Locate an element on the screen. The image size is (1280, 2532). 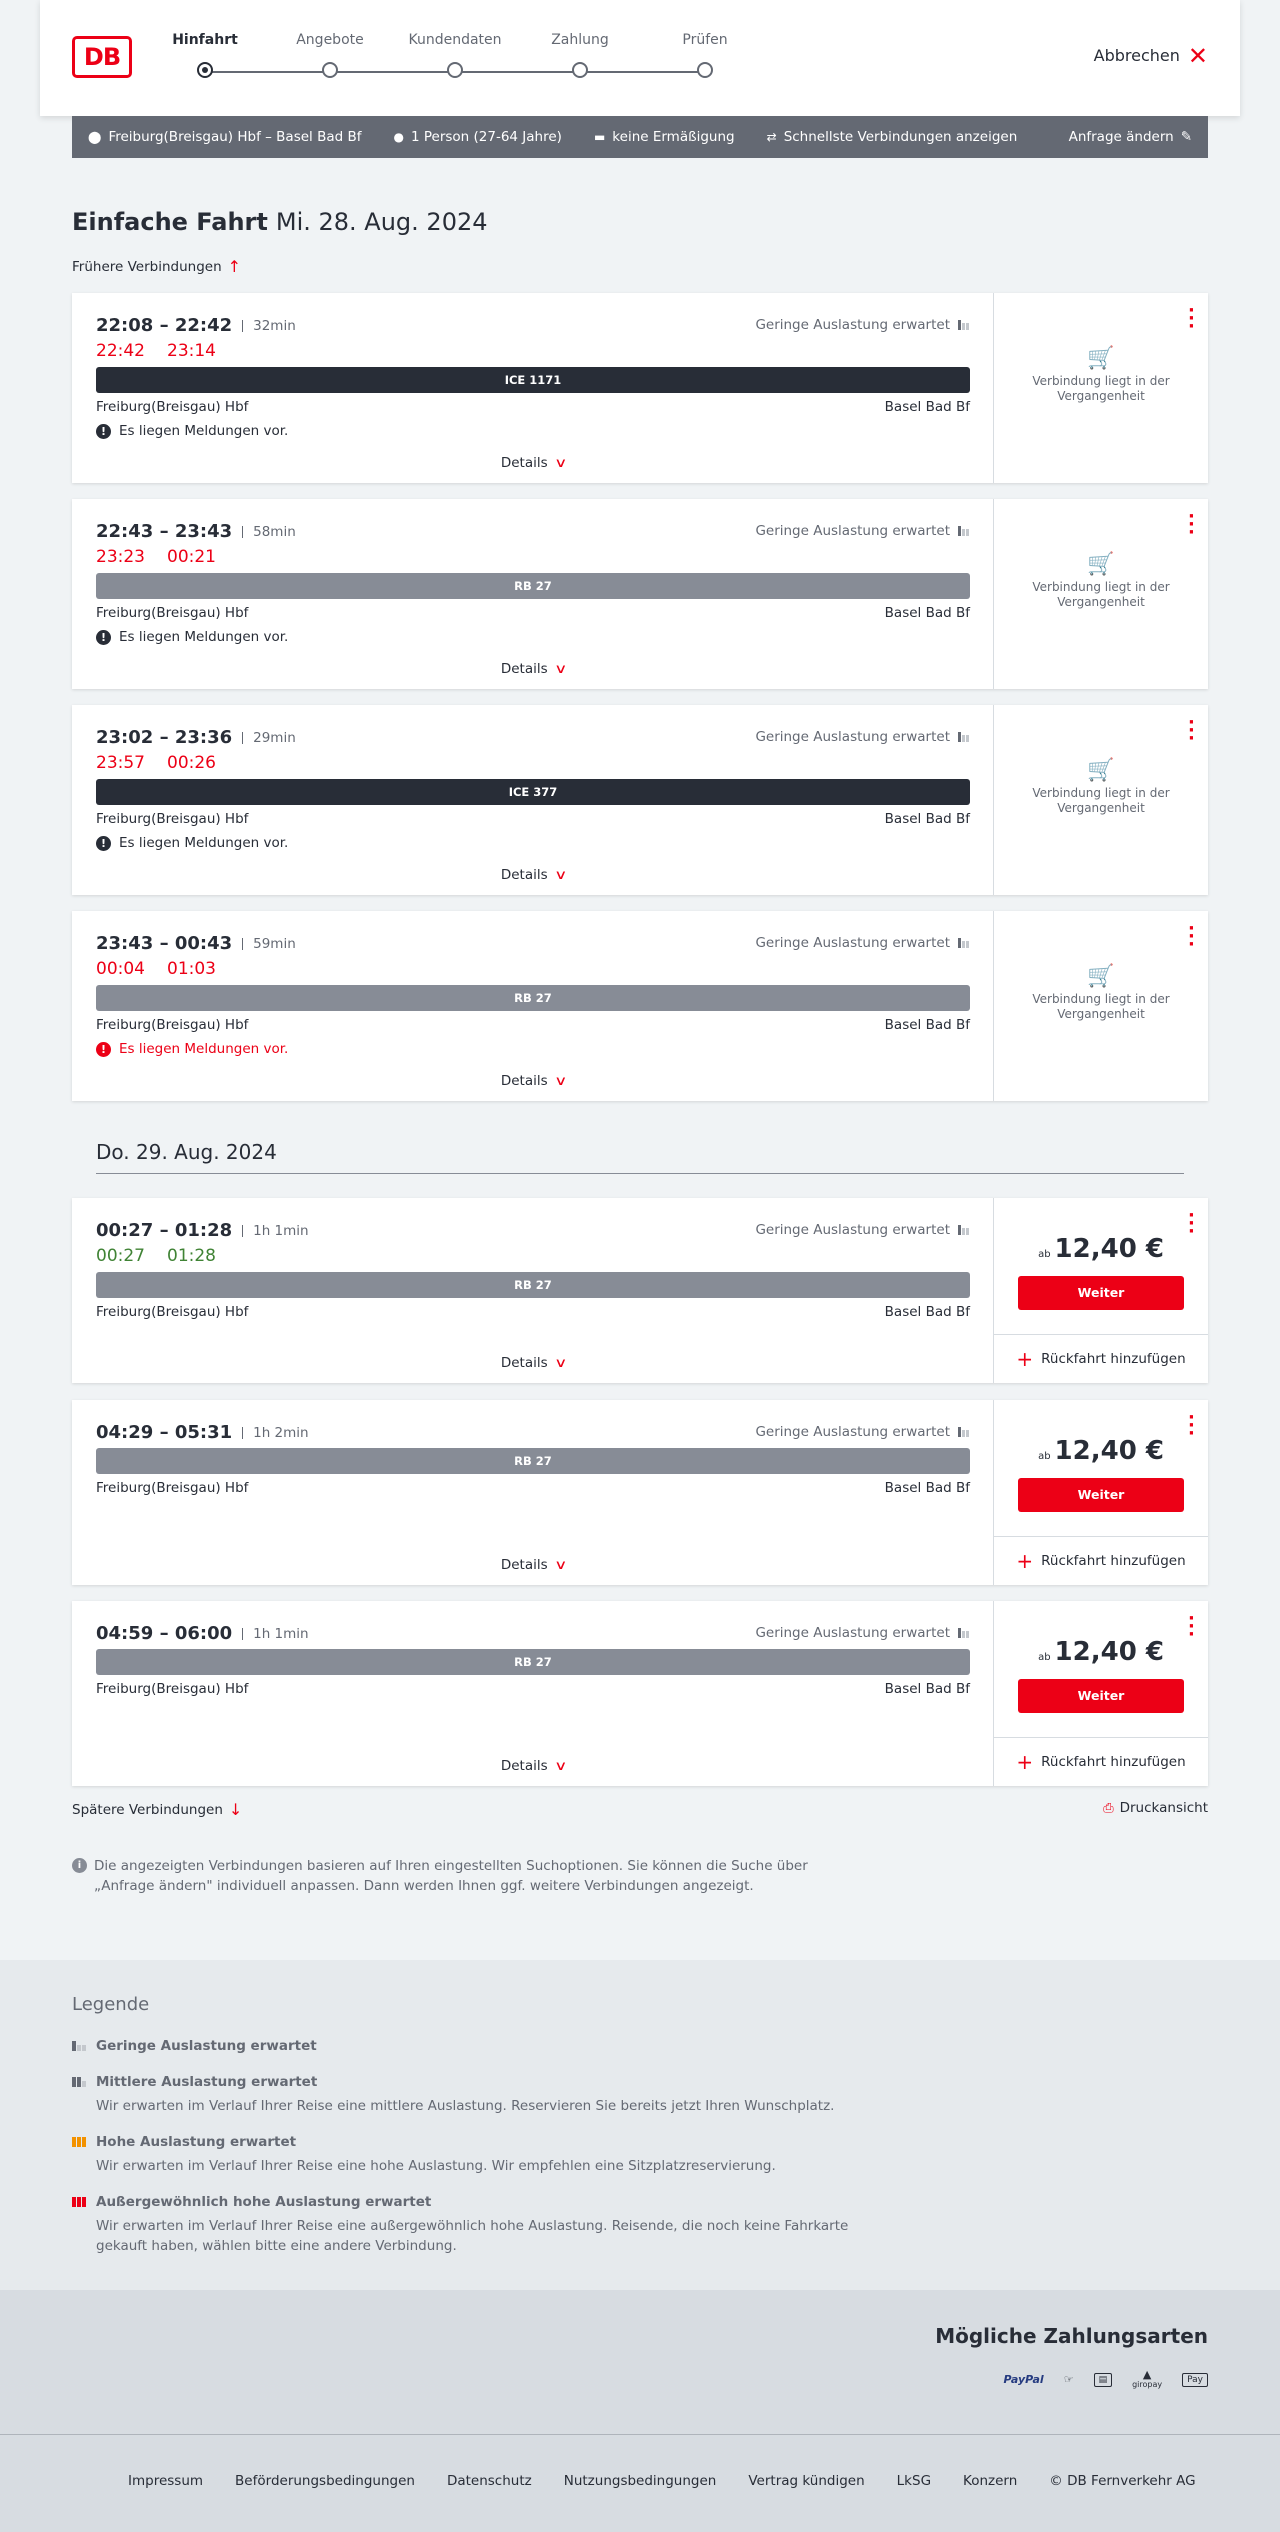
occupancy-label: Geringe Auslastung erwartet is located at coordinates (852, 737).